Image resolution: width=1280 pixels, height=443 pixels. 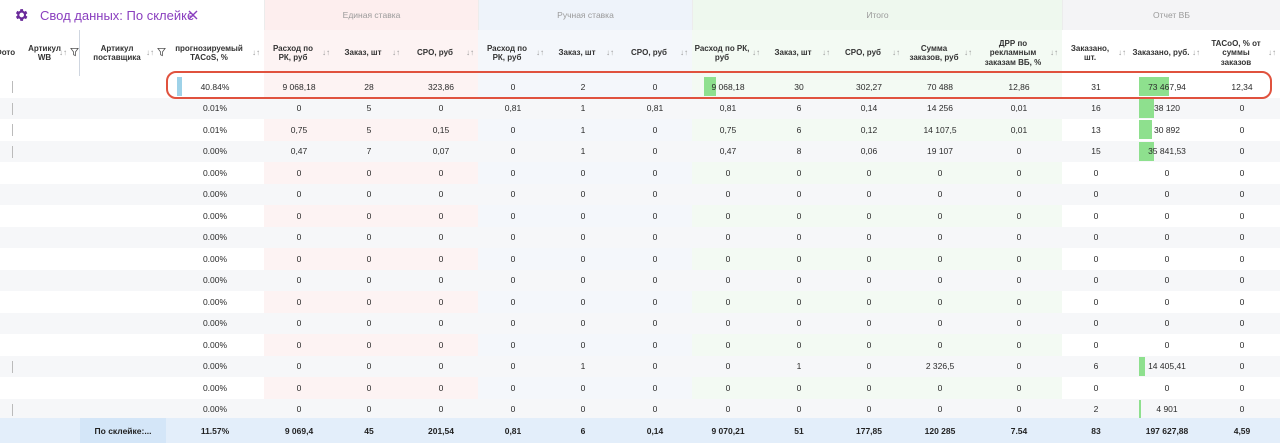 I want to click on column-header-m_spend: Расход по РК, руб ↓↑, so click(x=513, y=53).